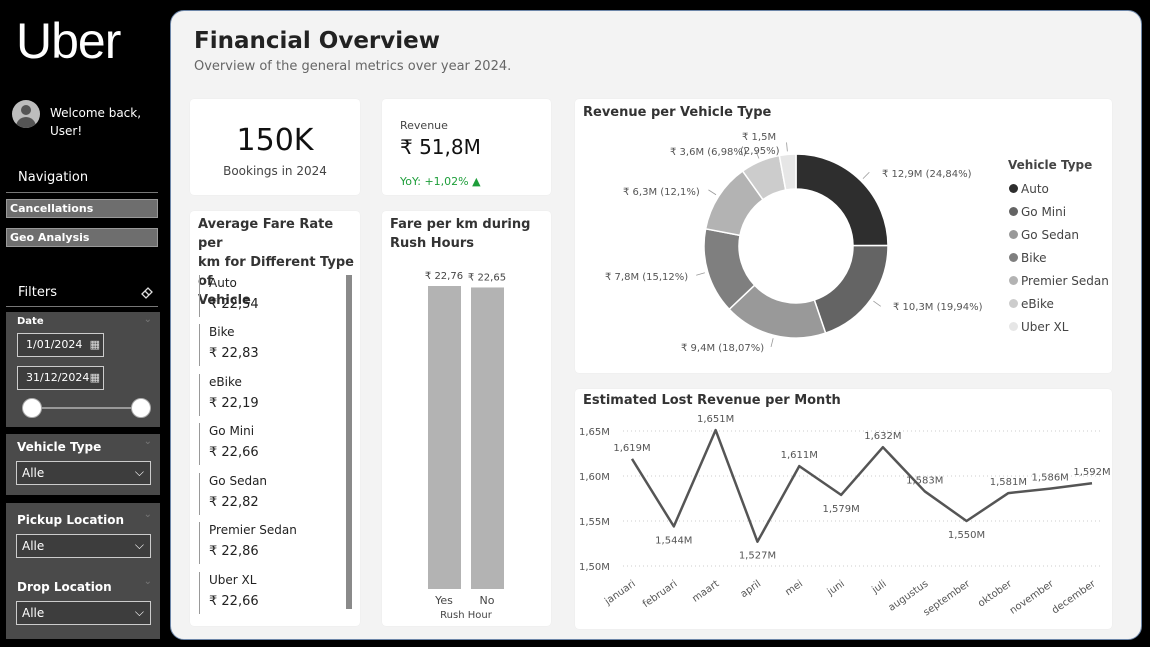 The width and height of the screenshot is (1150, 647). What do you see at coordinates (266, 234) in the screenshot?
I see `fare-rate-title-line-1: Average Fare Rate per` at bounding box center [266, 234].